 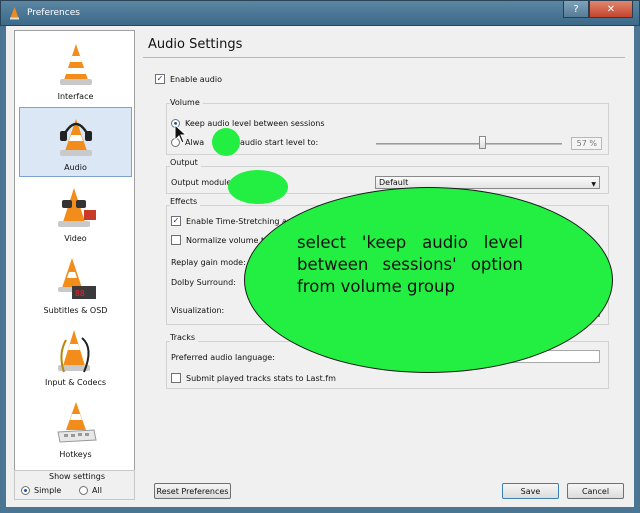 What do you see at coordinates (185, 201) in the screenshot?
I see `effects-group-title: Effects` at bounding box center [185, 201].